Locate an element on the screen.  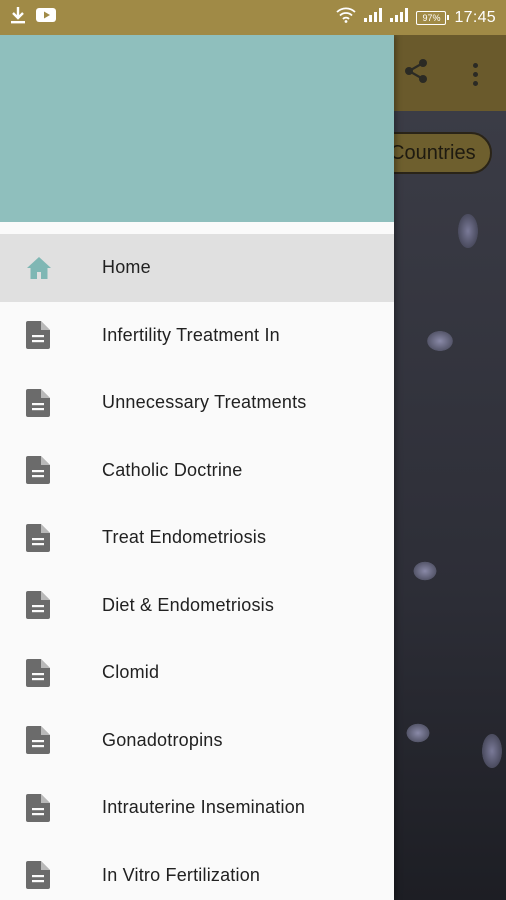
status-right: 97% 17:45 is located at coordinates (416, 17).